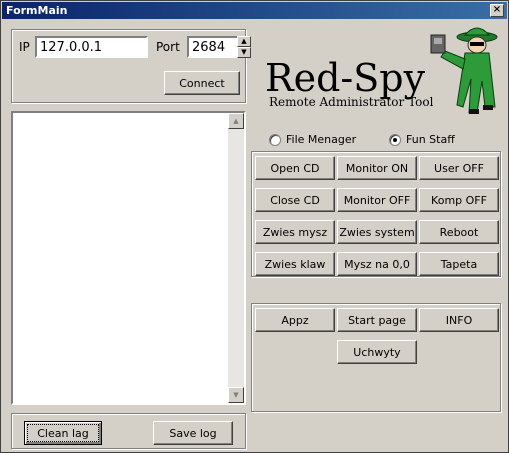 The width and height of the screenshot is (509, 453). What do you see at coordinates (377, 232) in the screenshot?
I see `zwies-system-button: Zwies system` at bounding box center [377, 232].